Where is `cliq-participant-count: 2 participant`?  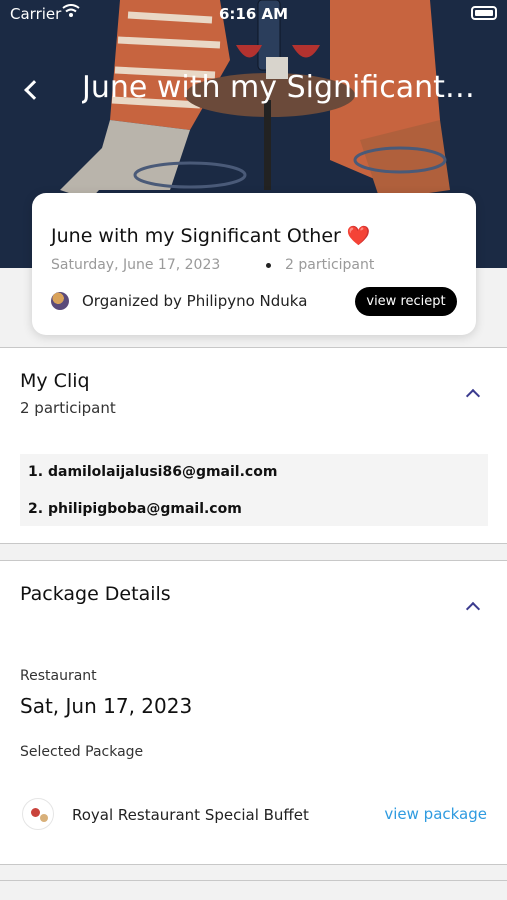 cliq-participant-count: 2 participant is located at coordinates (68, 408).